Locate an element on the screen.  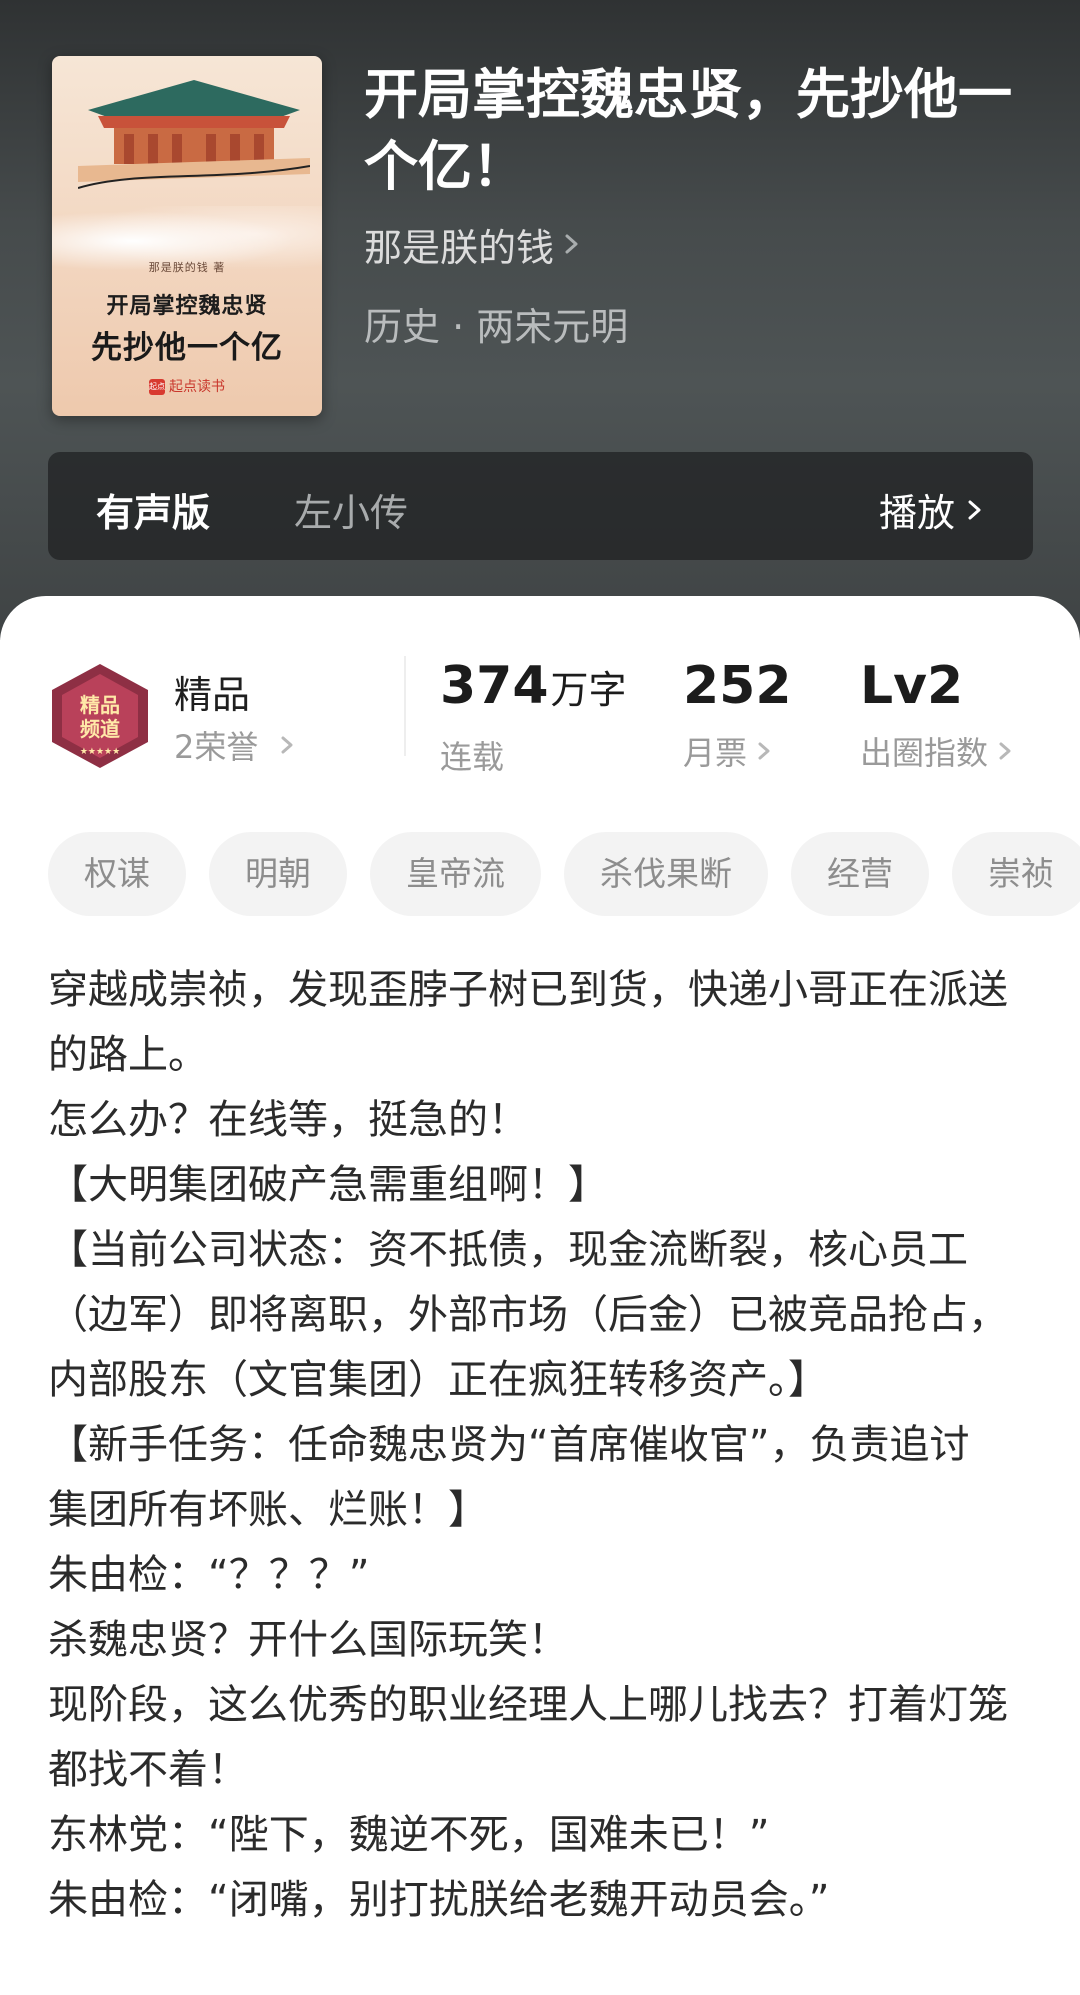
palace-illustration is located at coordinates (194, 134).